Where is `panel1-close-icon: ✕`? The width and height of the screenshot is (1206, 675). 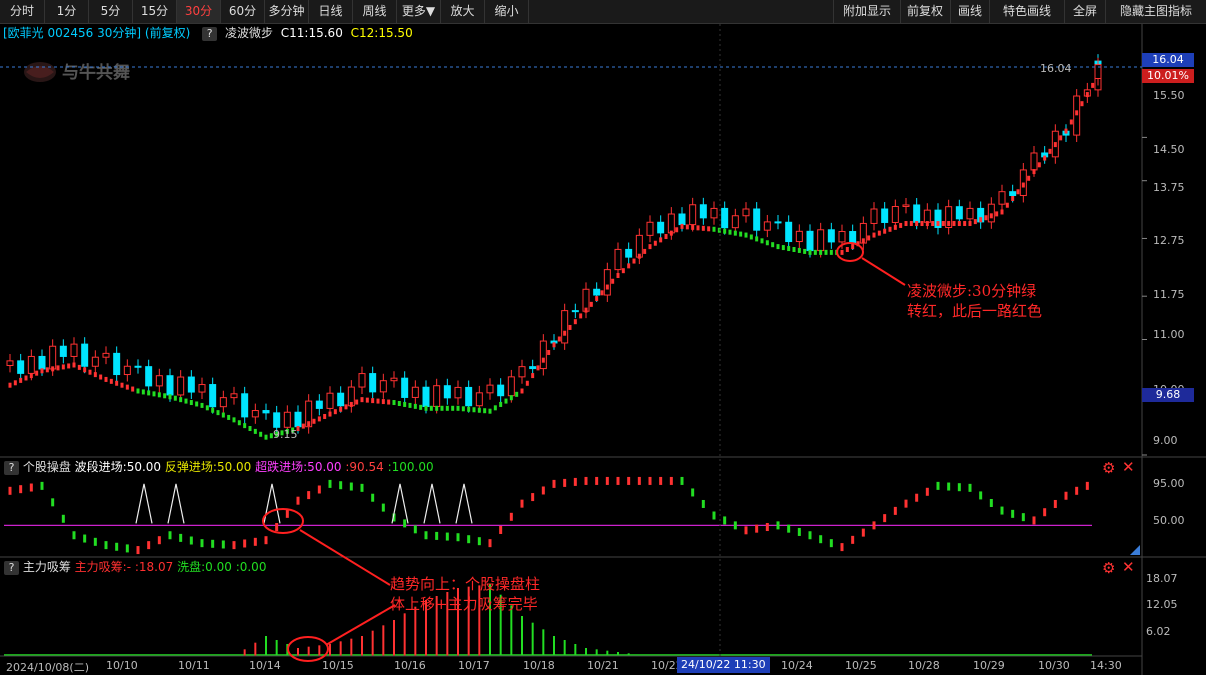
panel1-close-icon: ✕ is located at coordinates (1128, 467).